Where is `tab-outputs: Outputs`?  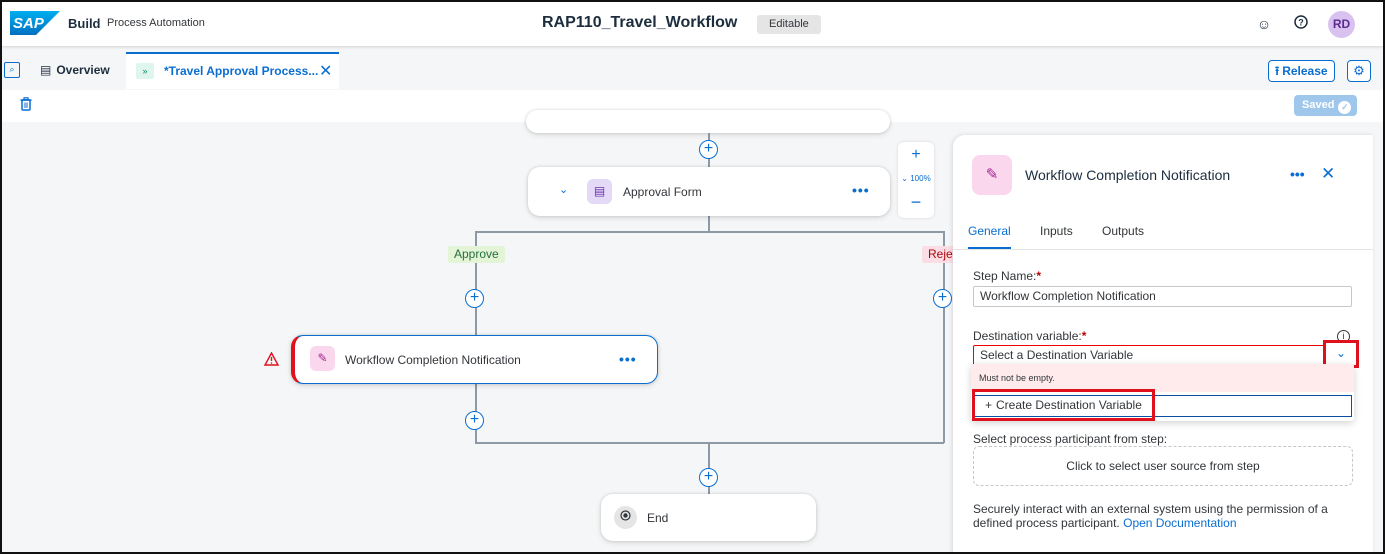 tab-outputs: Outputs is located at coordinates (1123, 231).